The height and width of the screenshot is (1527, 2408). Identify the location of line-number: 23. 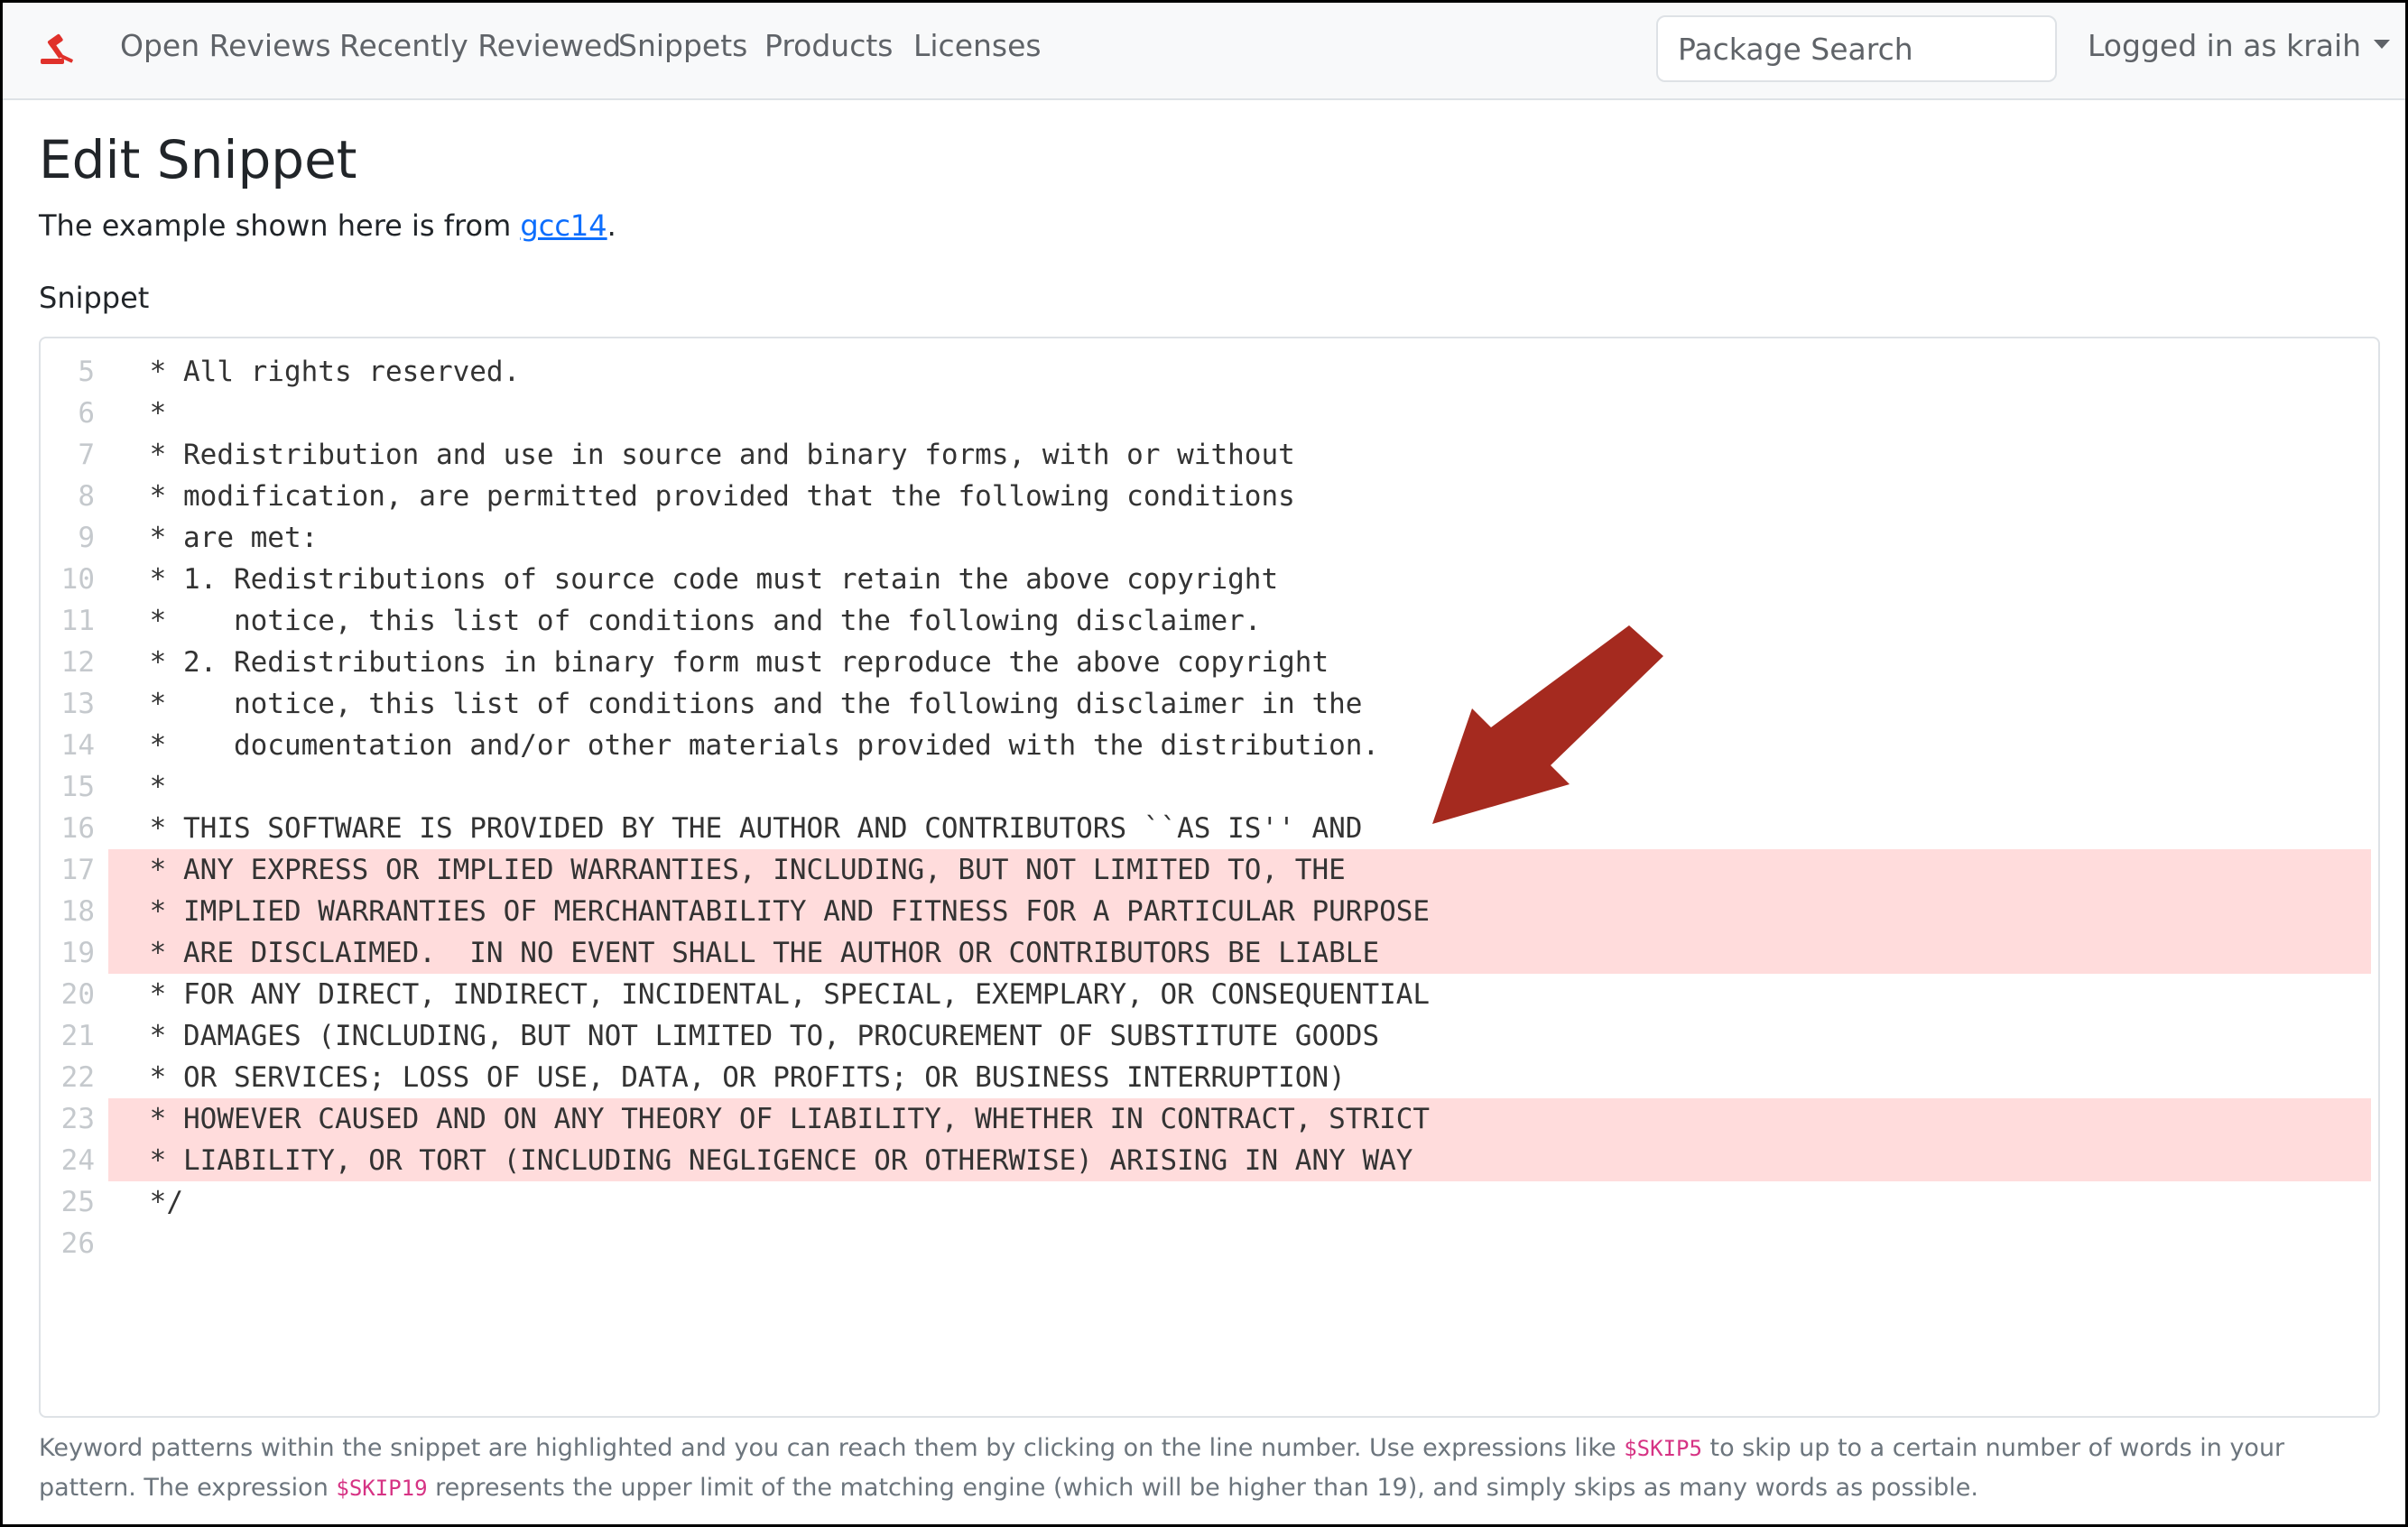
(68, 1119).